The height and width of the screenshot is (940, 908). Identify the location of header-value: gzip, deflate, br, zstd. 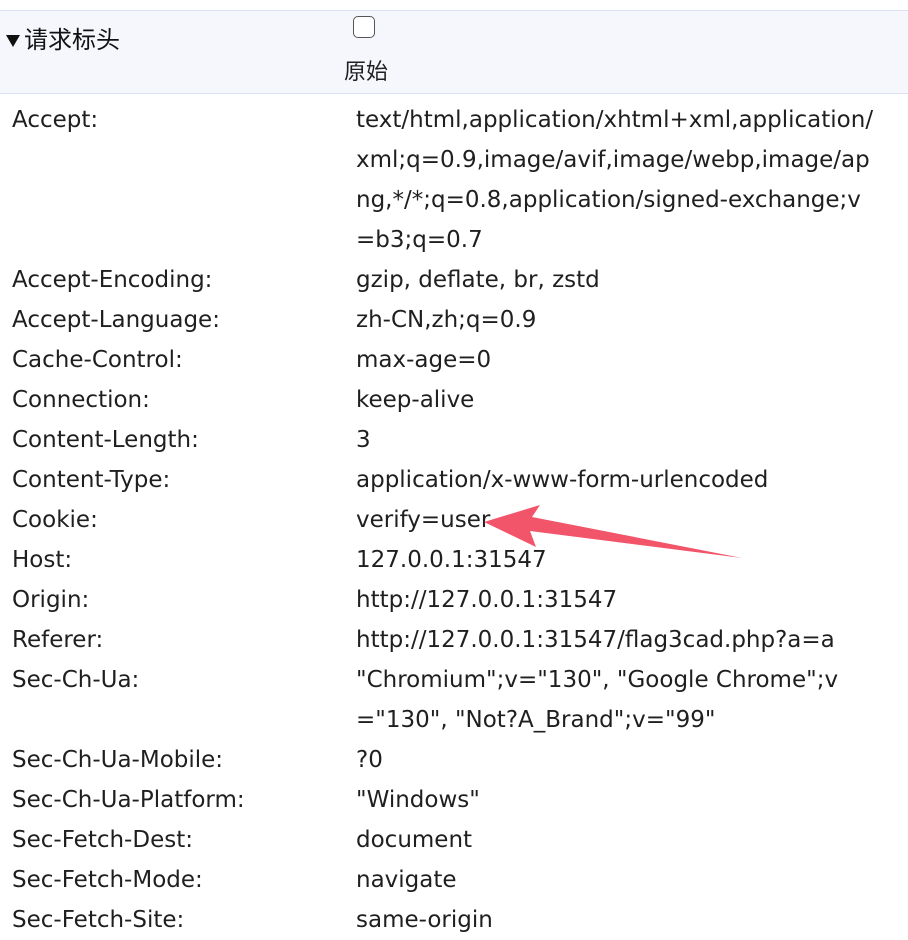
(478, 280).